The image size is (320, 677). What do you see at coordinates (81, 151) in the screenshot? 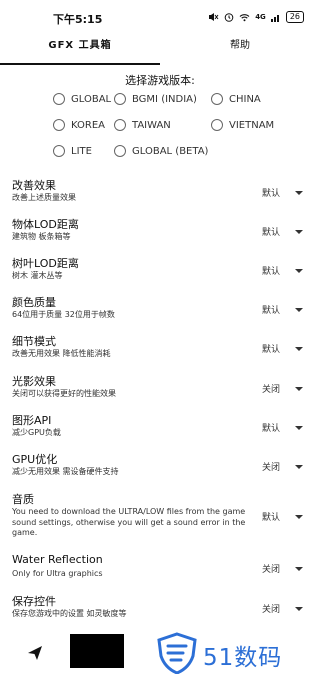
I see `radio-label: LITE` at bounding box center [81, 151].